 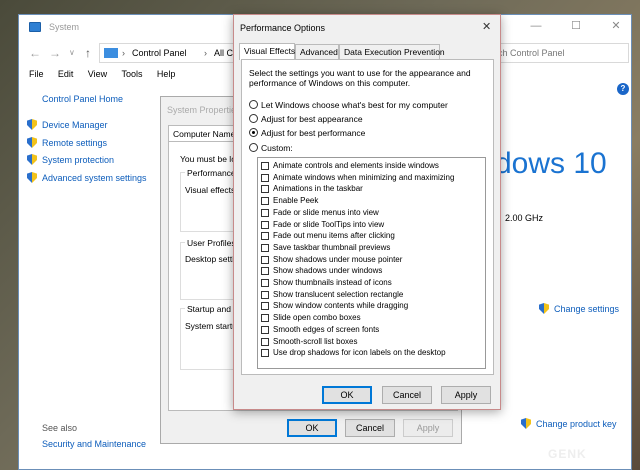 What do you see at coordinates (60, 428) in the screenshot?
I see `see-also-heading: See also` at bounding box center [60, 428].